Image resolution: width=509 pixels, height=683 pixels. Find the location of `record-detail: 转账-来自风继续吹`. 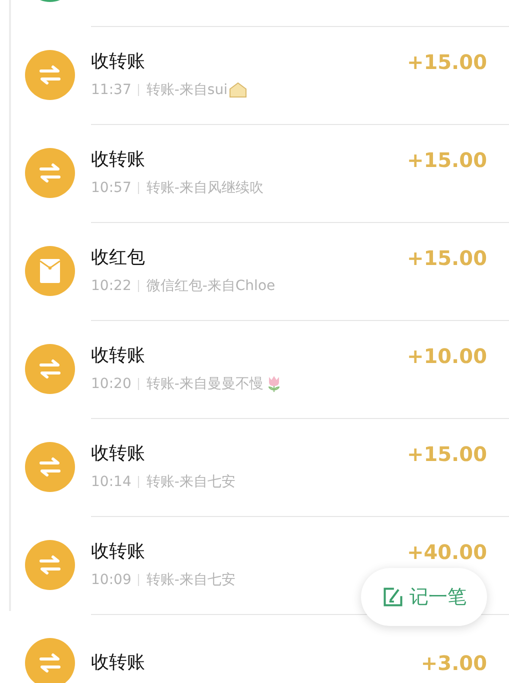

record-detail: 转账-来自风继续吹 is located at coordinates (205, 188).